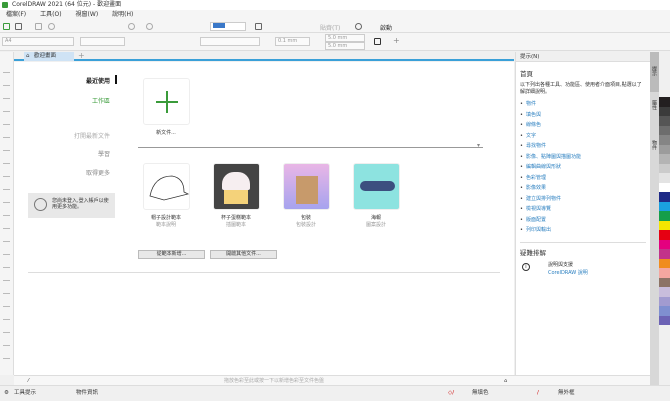  Describe the element at coordinates (131, 26) in the screenshot. I see `undo-icon` at that location.